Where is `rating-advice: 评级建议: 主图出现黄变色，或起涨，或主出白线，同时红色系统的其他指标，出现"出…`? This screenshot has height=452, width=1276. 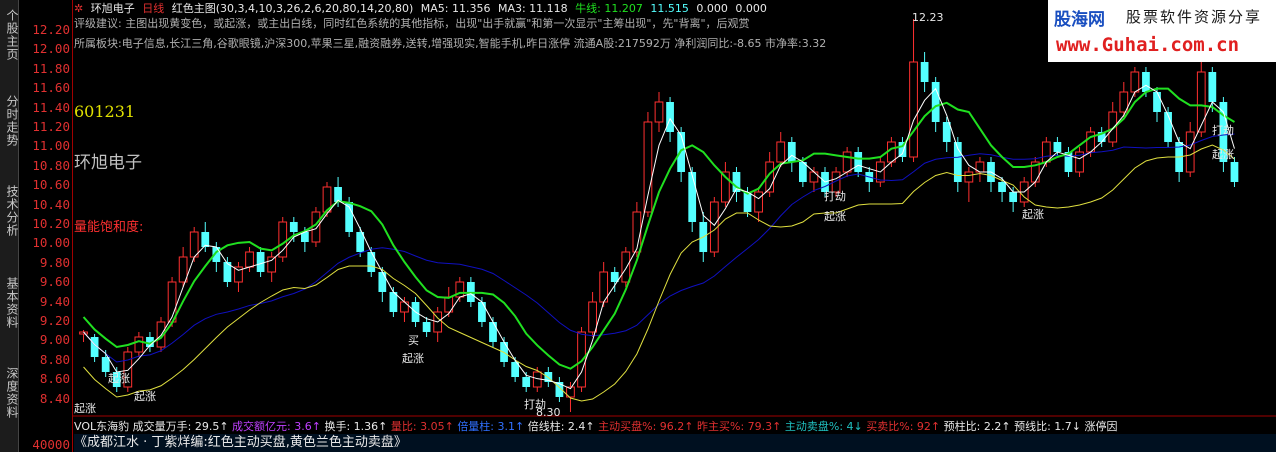
rating-advice: 评级建议: 主图出现黄变色，或起涨，或主出白线，同时红色系统的其他指标，出现"出… is located at coordinates (412, 23).